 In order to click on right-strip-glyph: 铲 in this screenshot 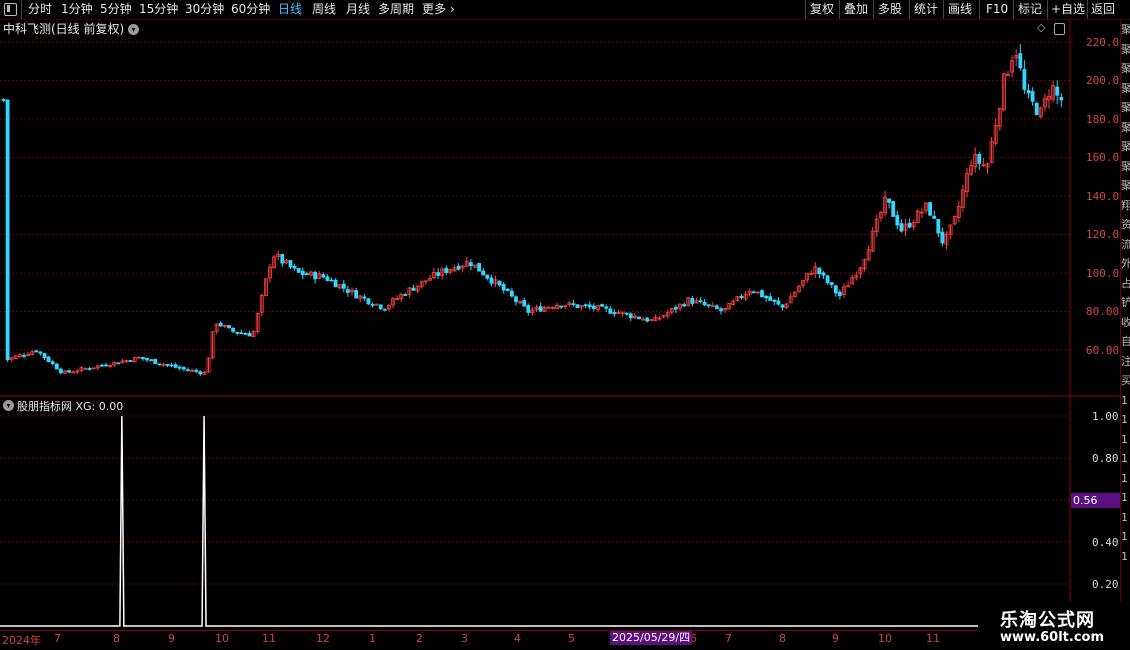, I will do `click(1125, 302)`.